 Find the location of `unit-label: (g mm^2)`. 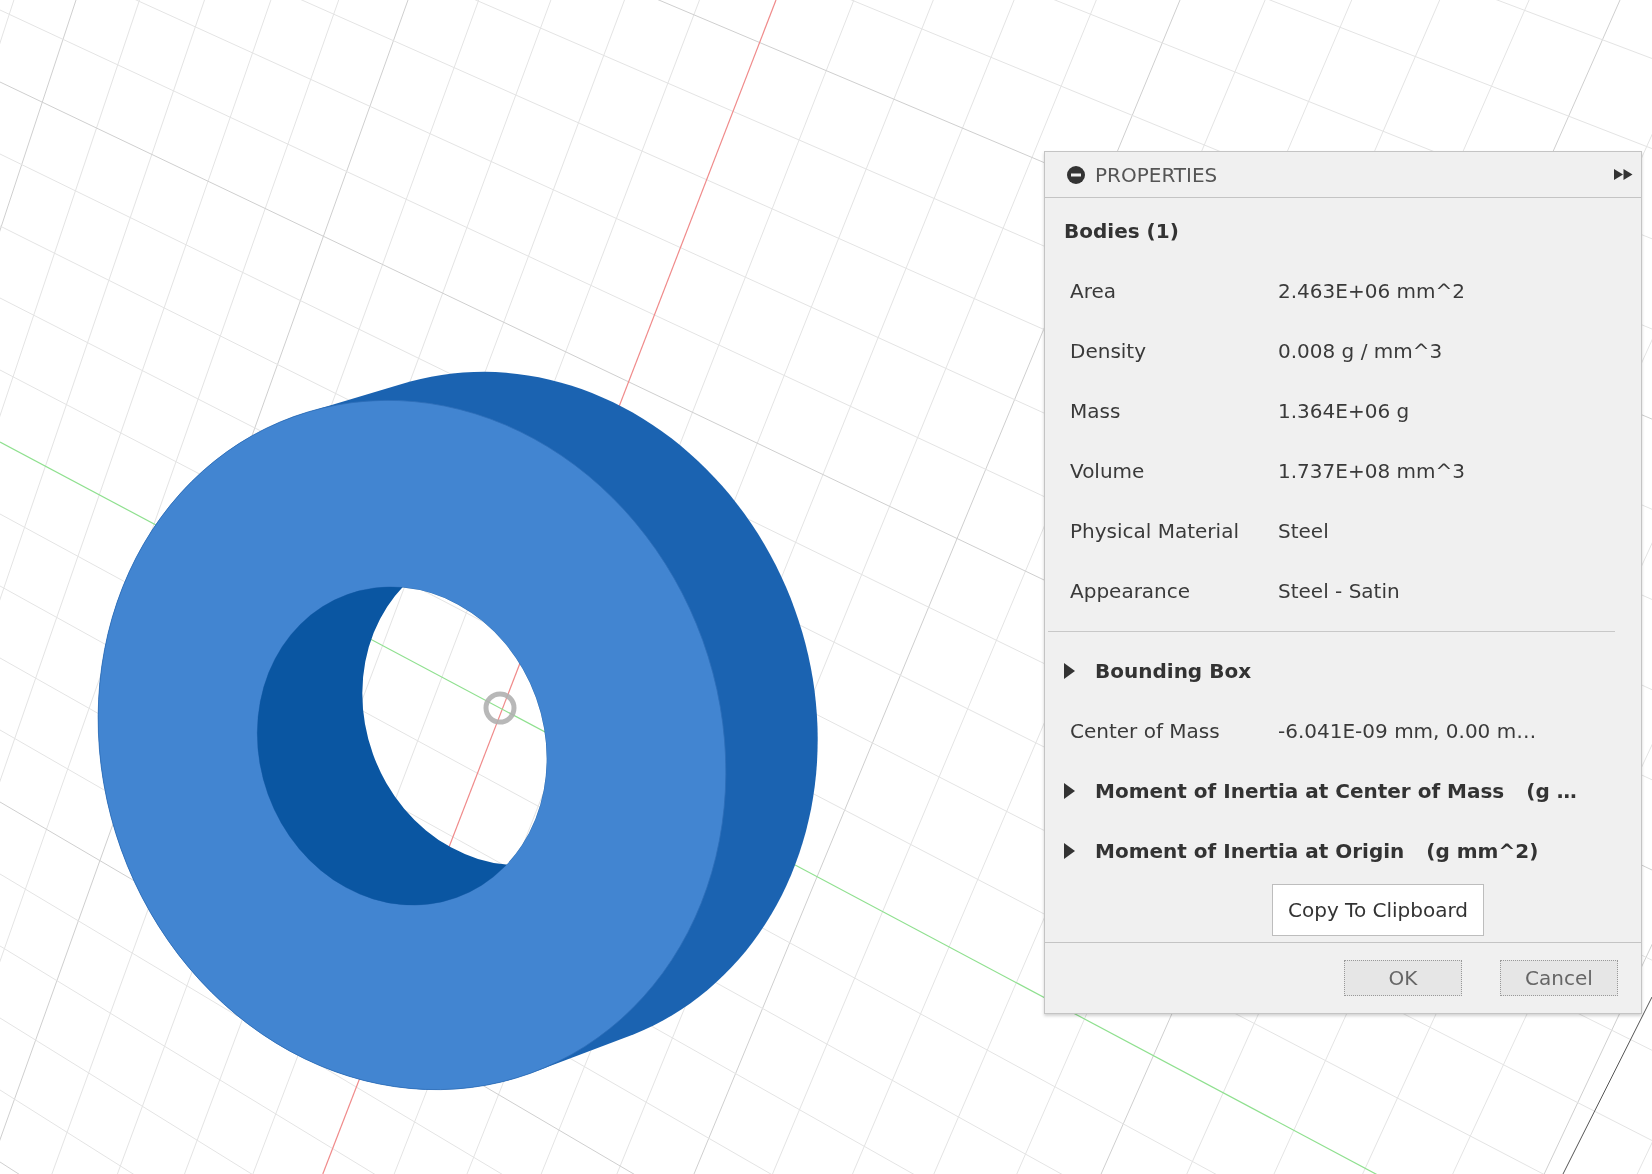

unit-label: (g mm^2) is located at coordinates (1482, 851).